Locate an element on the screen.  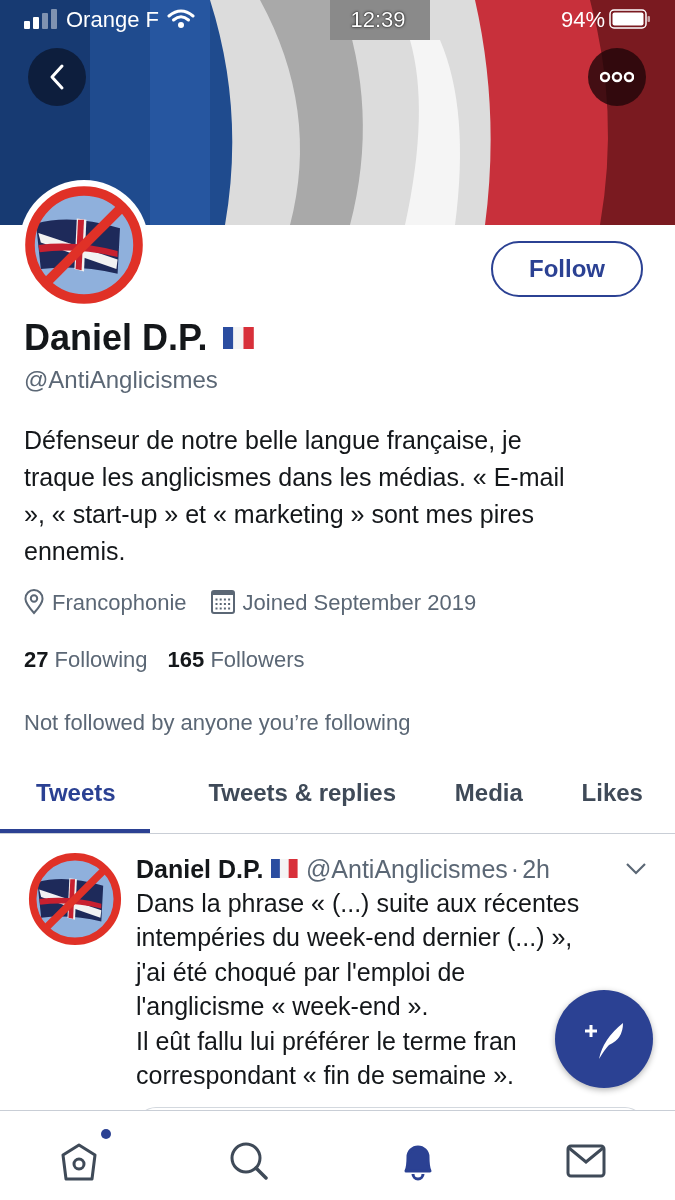
following-count: 27 Following is located at coordinates (86, 659).